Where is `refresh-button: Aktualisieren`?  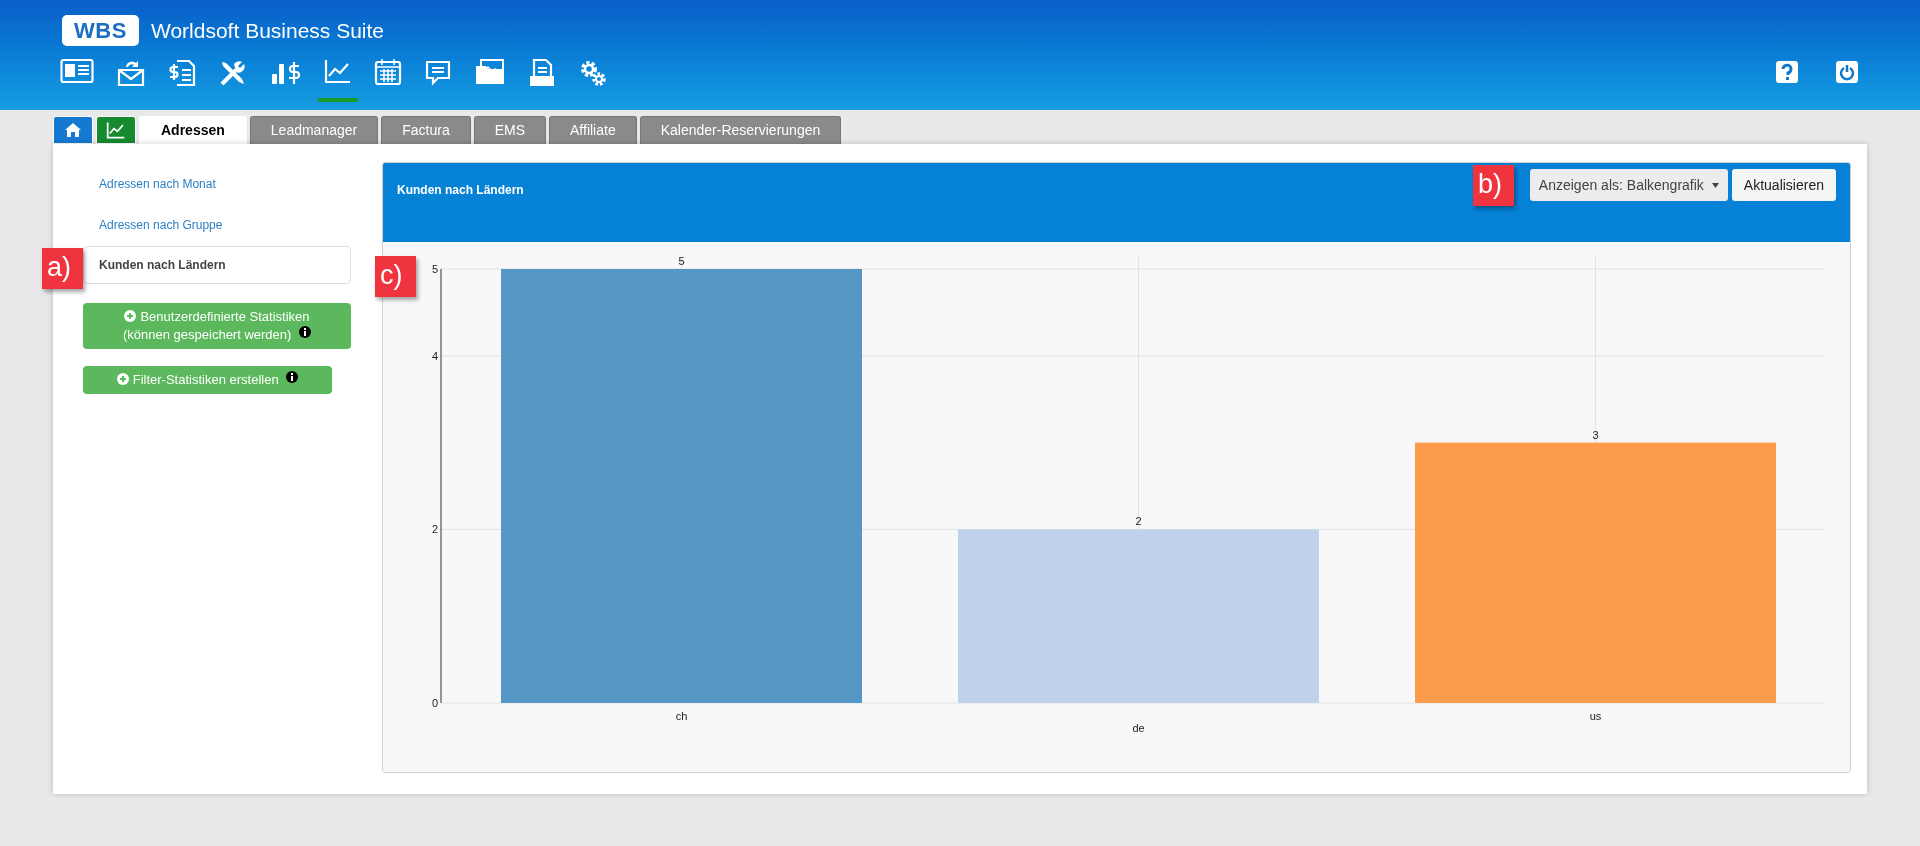
refresh-button: Aktualisieren is located at coordinates (1783, 185).